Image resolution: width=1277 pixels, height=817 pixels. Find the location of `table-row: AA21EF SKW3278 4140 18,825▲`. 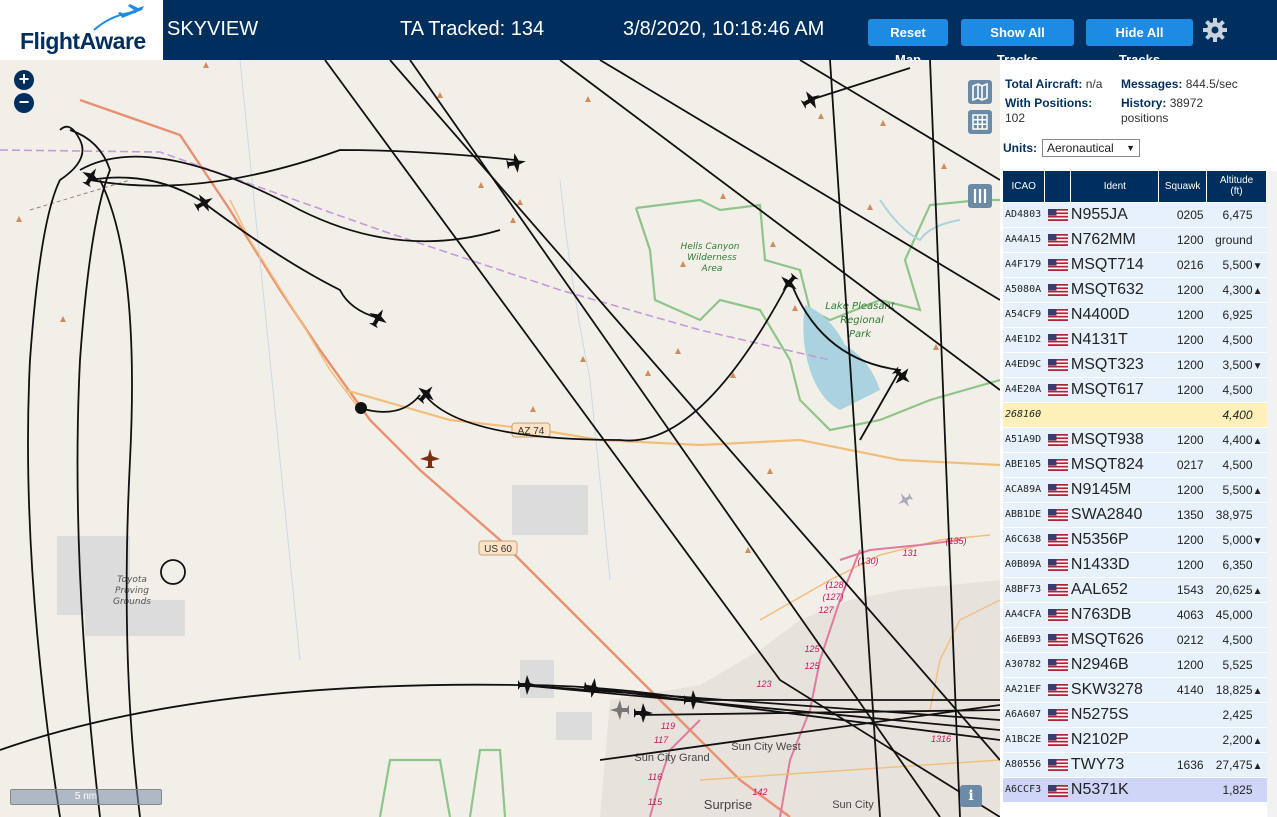

table-row: AA21EF SKW3278 4140 18,825▲ is located at coordinates (1135, 689).